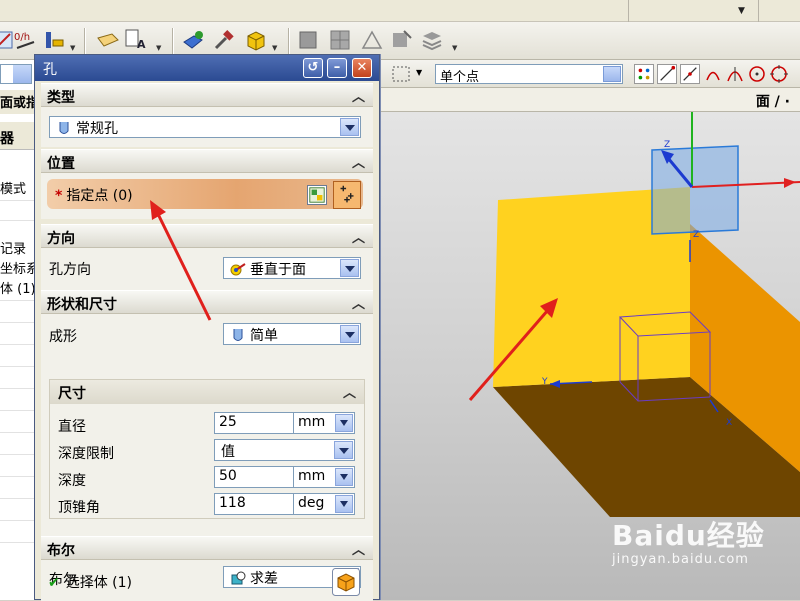 This screenshot has height=601, width=800. Describe the element at coordinates (340, 40) in the screenshot. I see `view-grid-icon` at that location.